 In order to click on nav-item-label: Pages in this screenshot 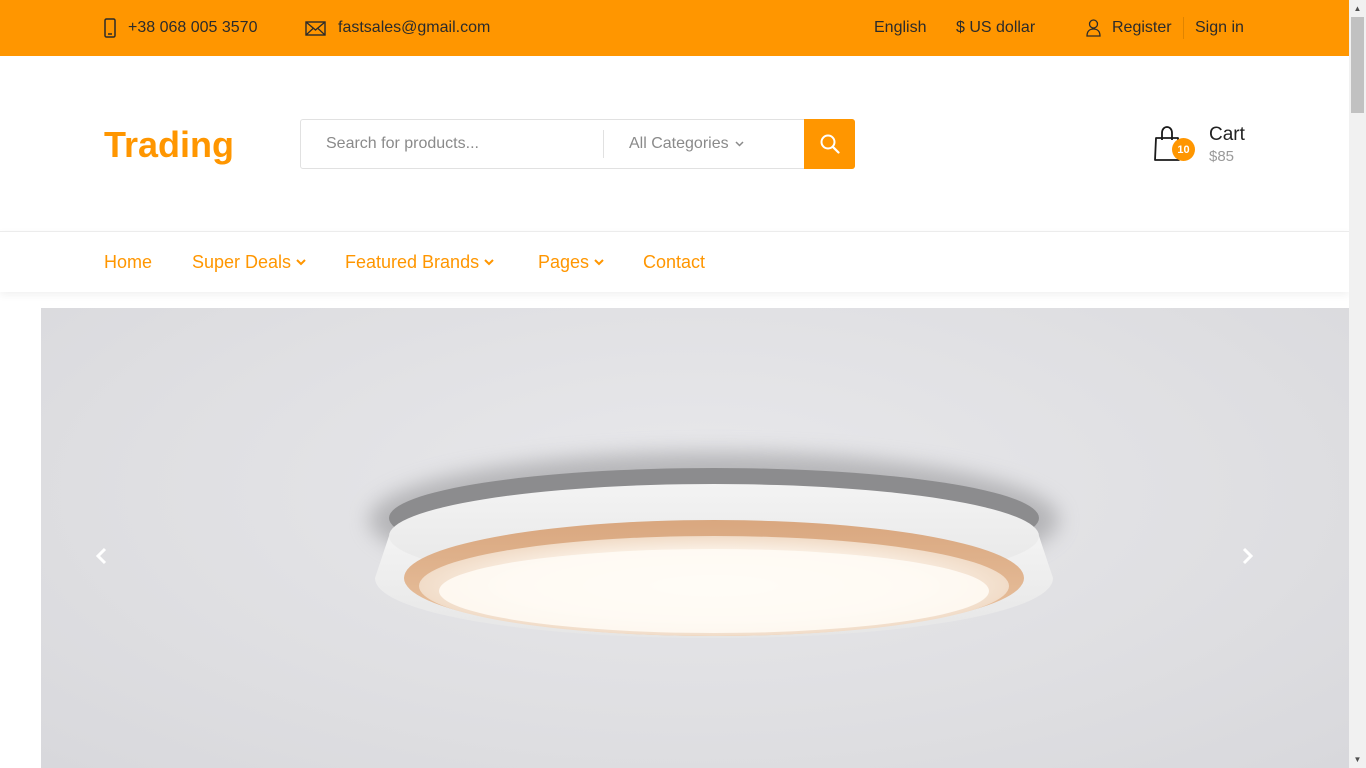, I will do `click(564, 261)`.